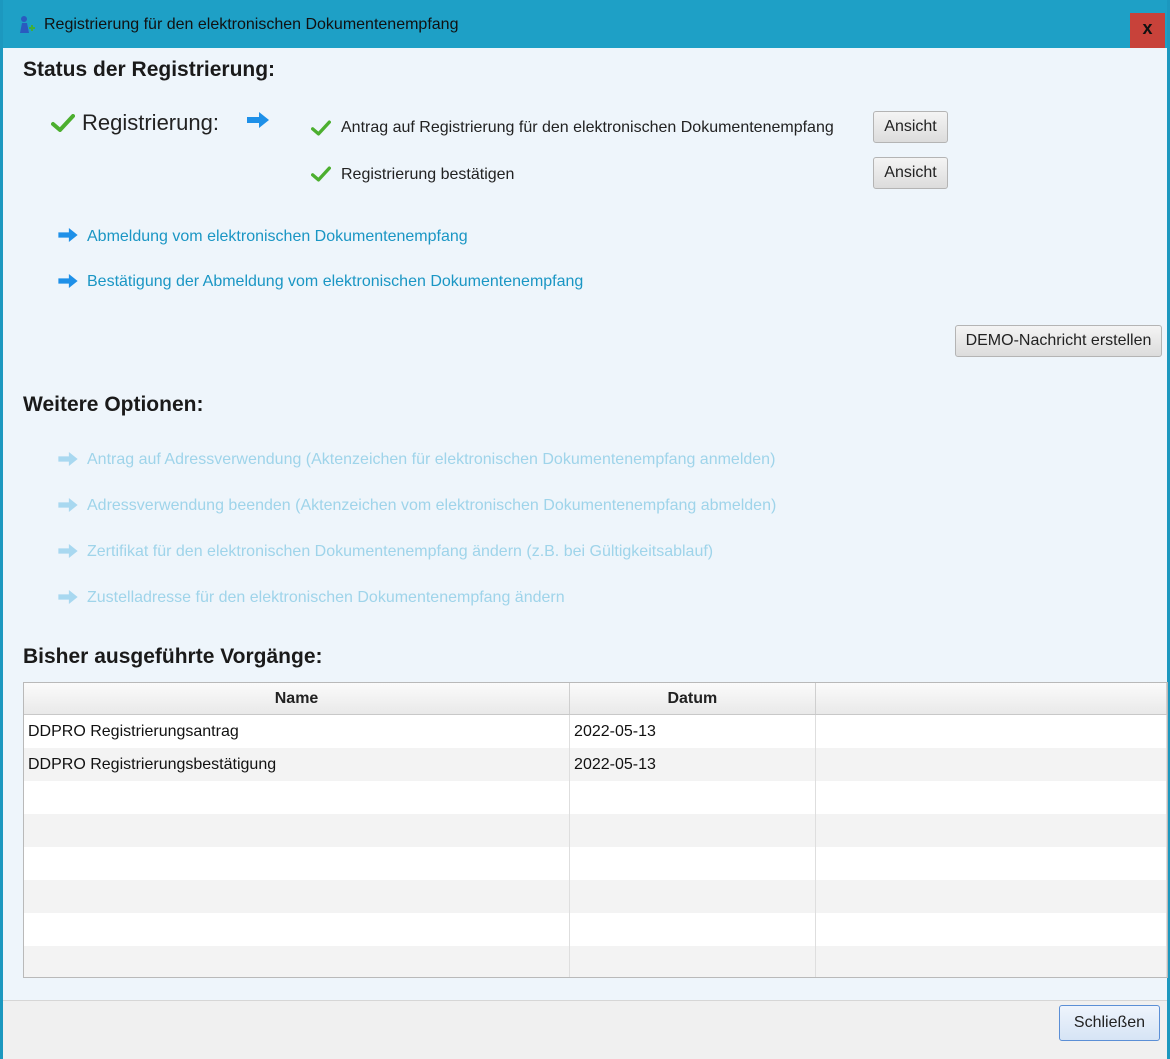 The width and height of the screenshot is (1170, 1059). I want to click on step-confirm-label: Registrierung bestätigen, so click(428, 174).